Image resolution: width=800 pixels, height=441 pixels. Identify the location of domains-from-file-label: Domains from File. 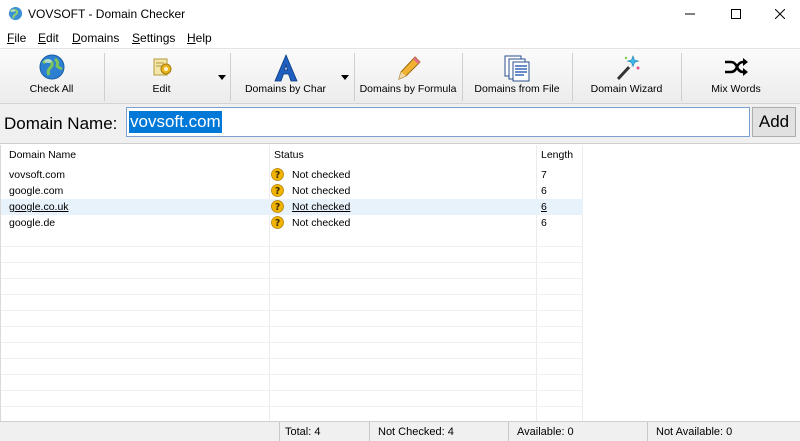
(517, 89).